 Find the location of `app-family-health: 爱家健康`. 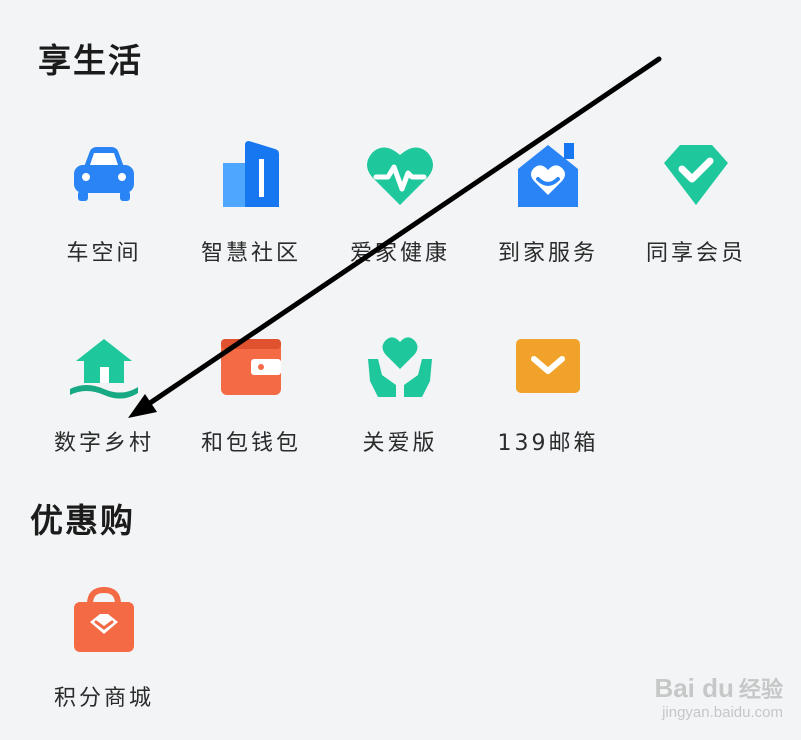

app-family-health: 爱家健康 is located at coordinates (400, 215).